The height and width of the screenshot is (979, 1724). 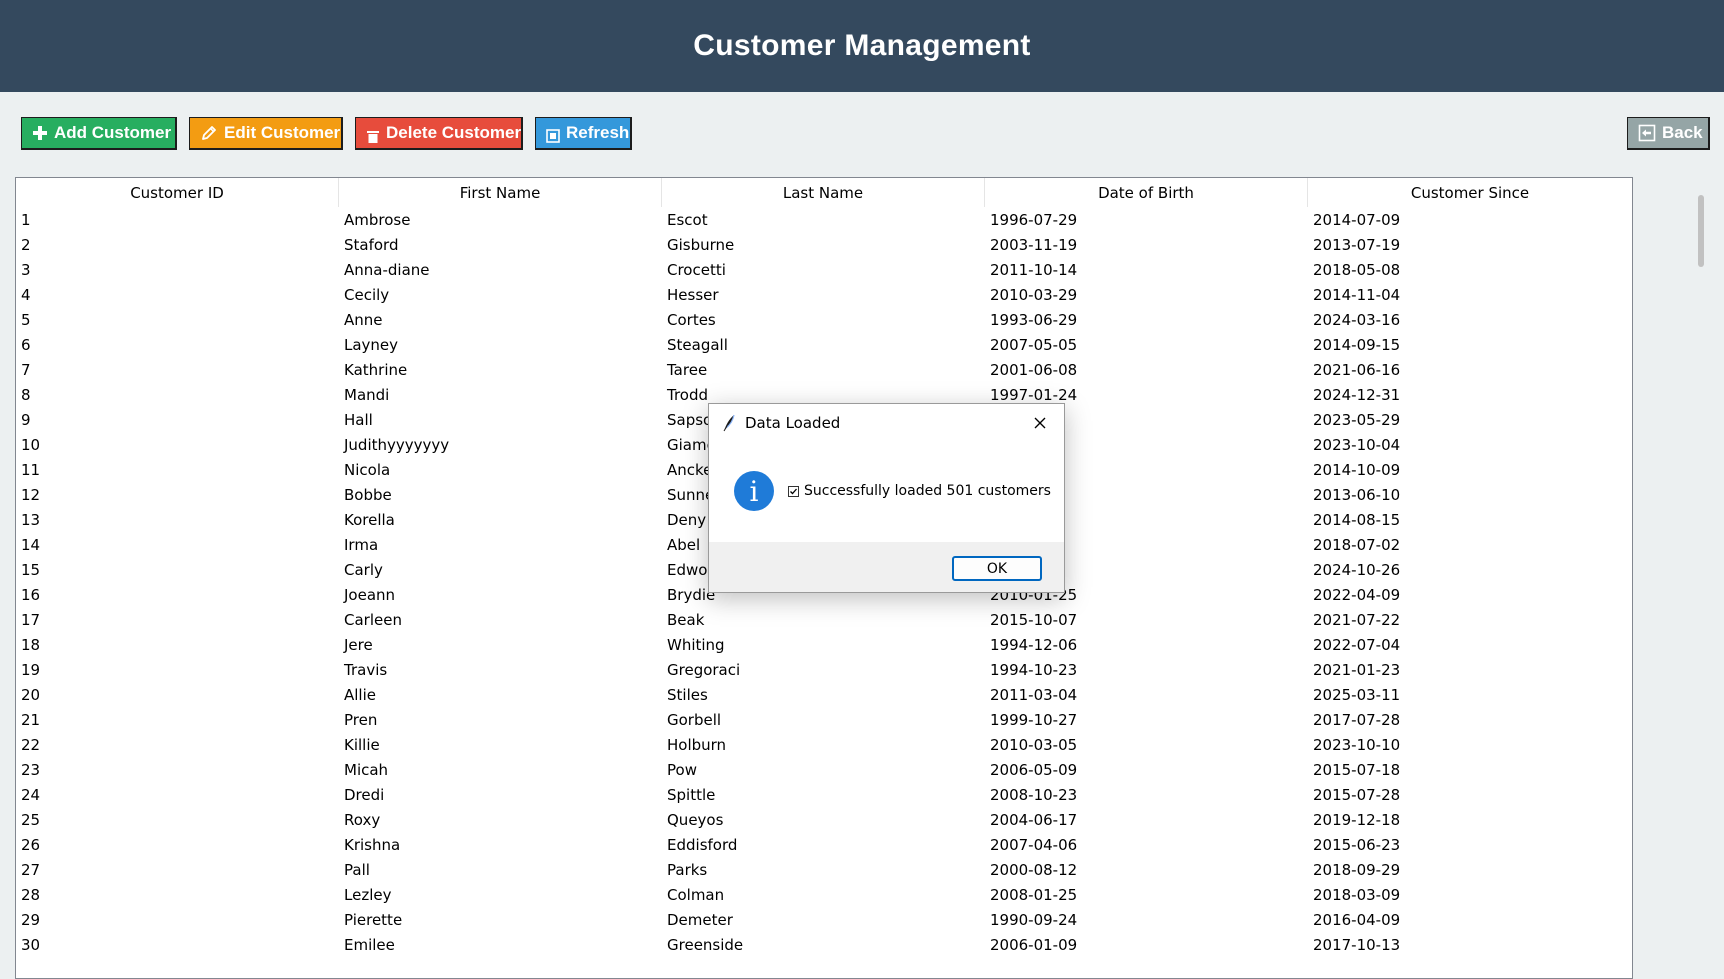 I want to click on date-of-birth-cell: 2011-03-04, so click(x=1034, y=694).